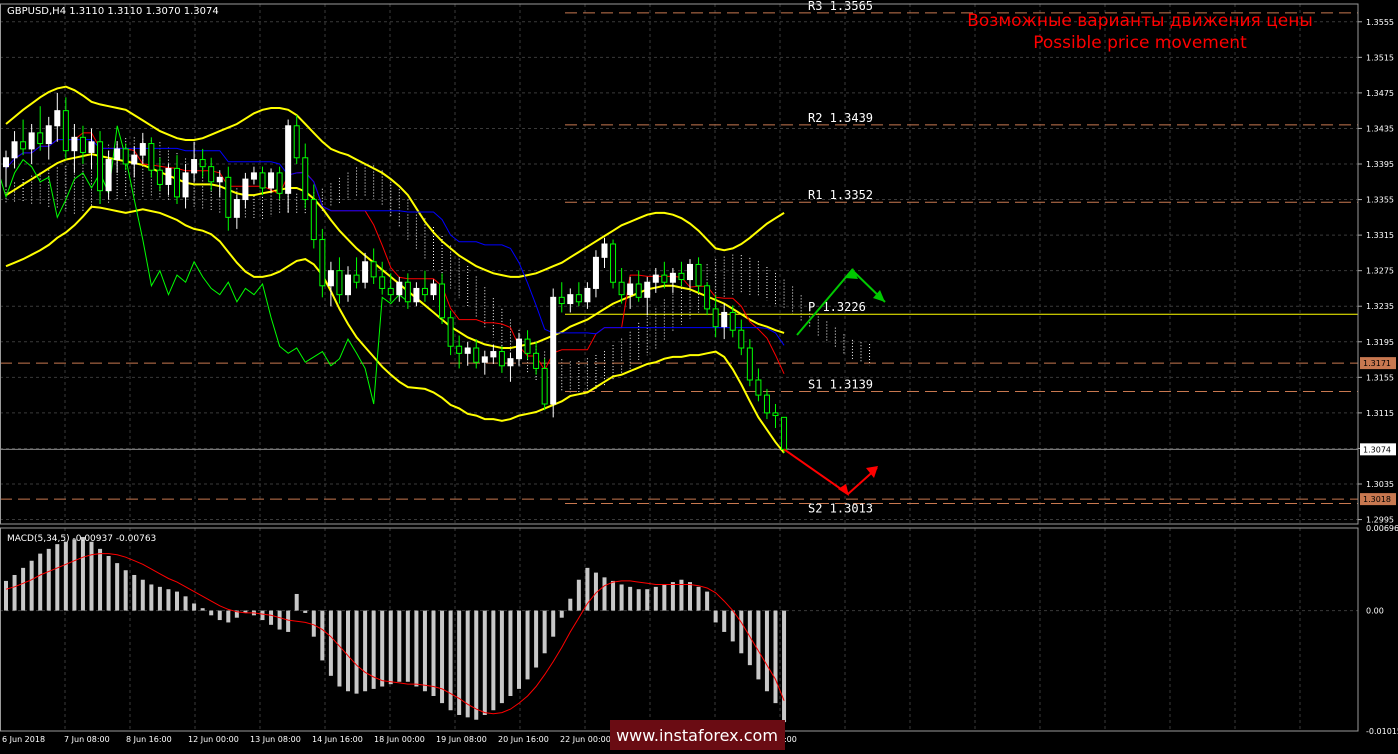  Describe the element at coordinates (1140, 43) in the screenshot. I see `title-en: Possible price movement` at that location.